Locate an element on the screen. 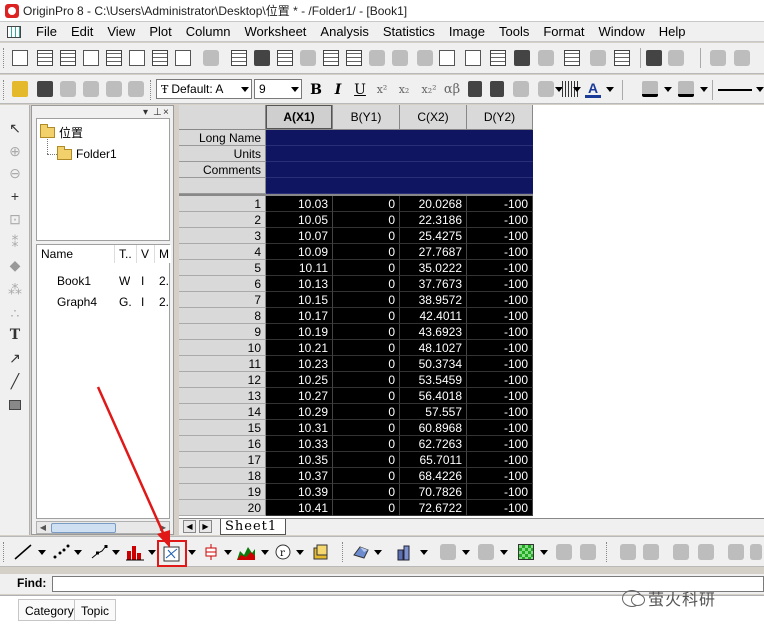  cell-a: 10.23 is located at coordinates (299, 364).